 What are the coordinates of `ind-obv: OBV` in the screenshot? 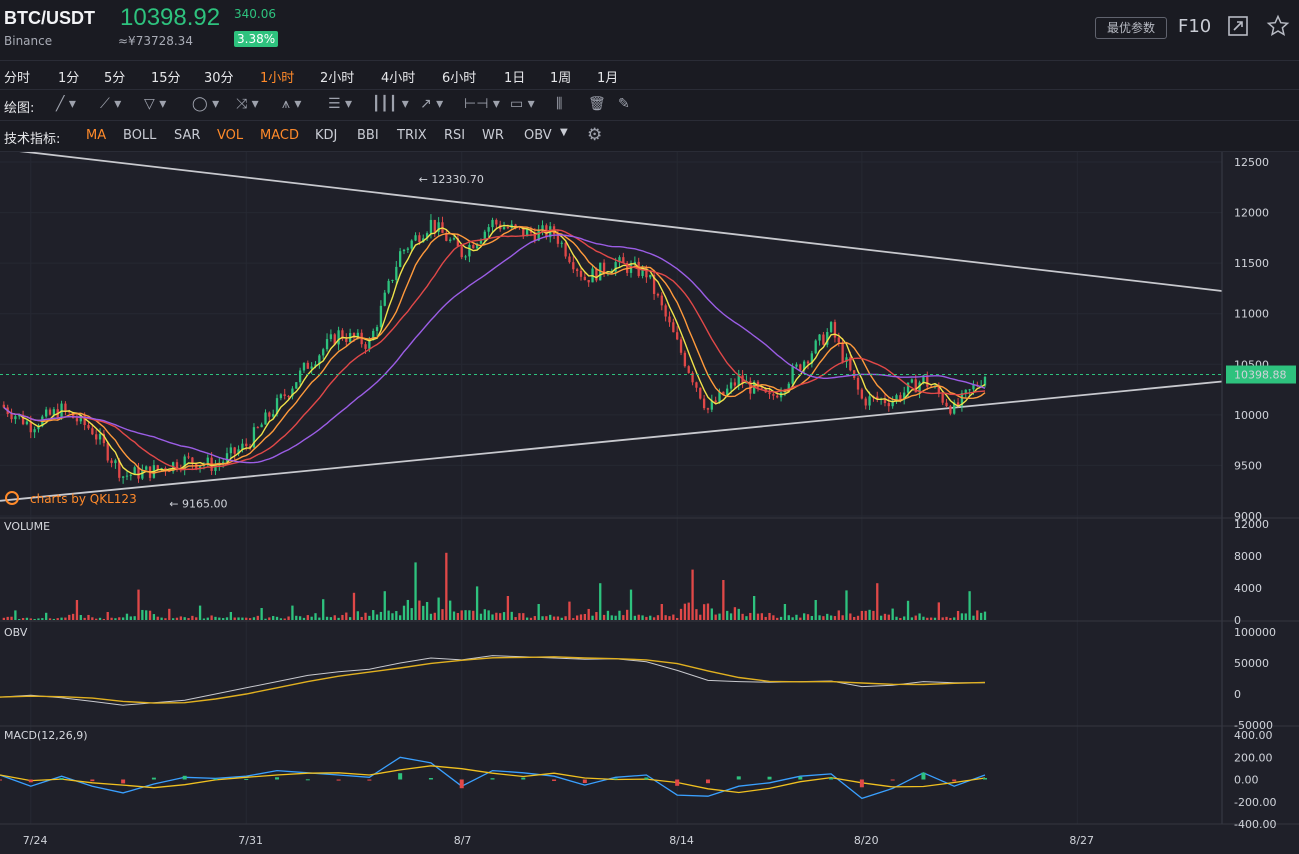 It's located at (538, 135).